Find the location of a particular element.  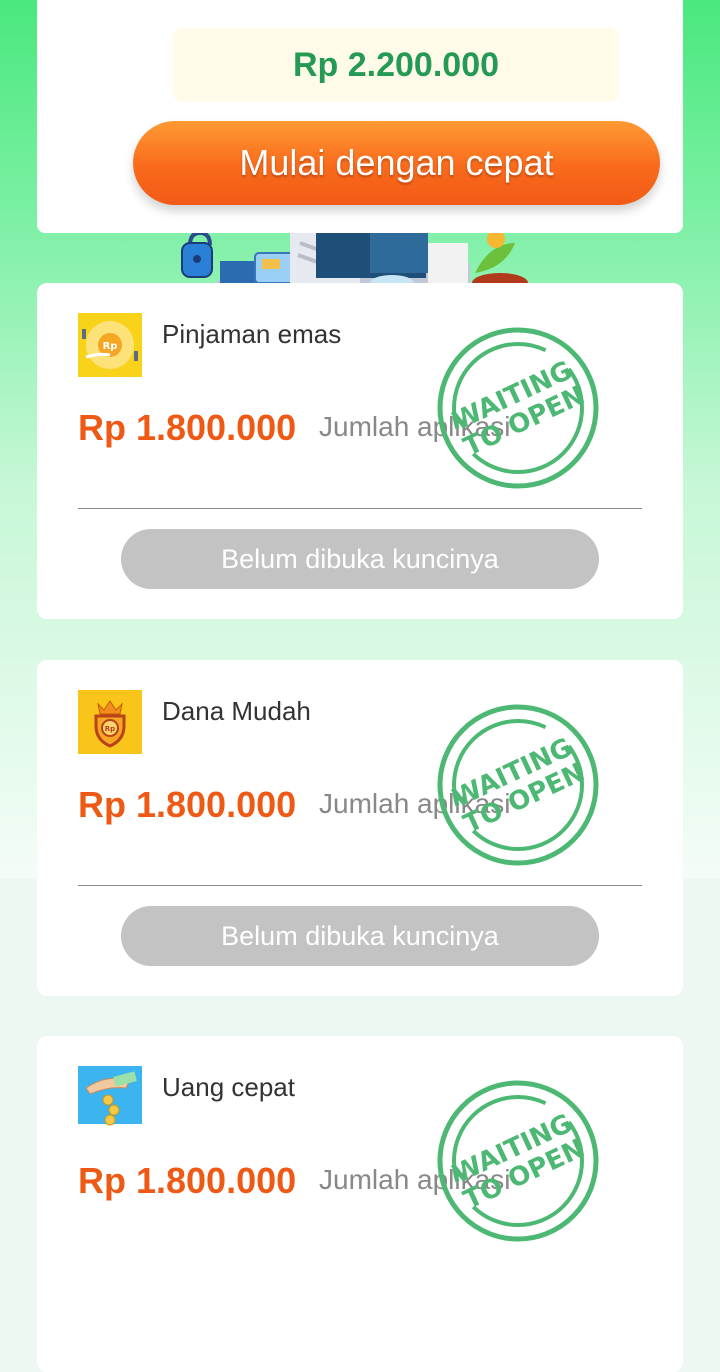

padlock-icon is located at coordinates (197, 255).